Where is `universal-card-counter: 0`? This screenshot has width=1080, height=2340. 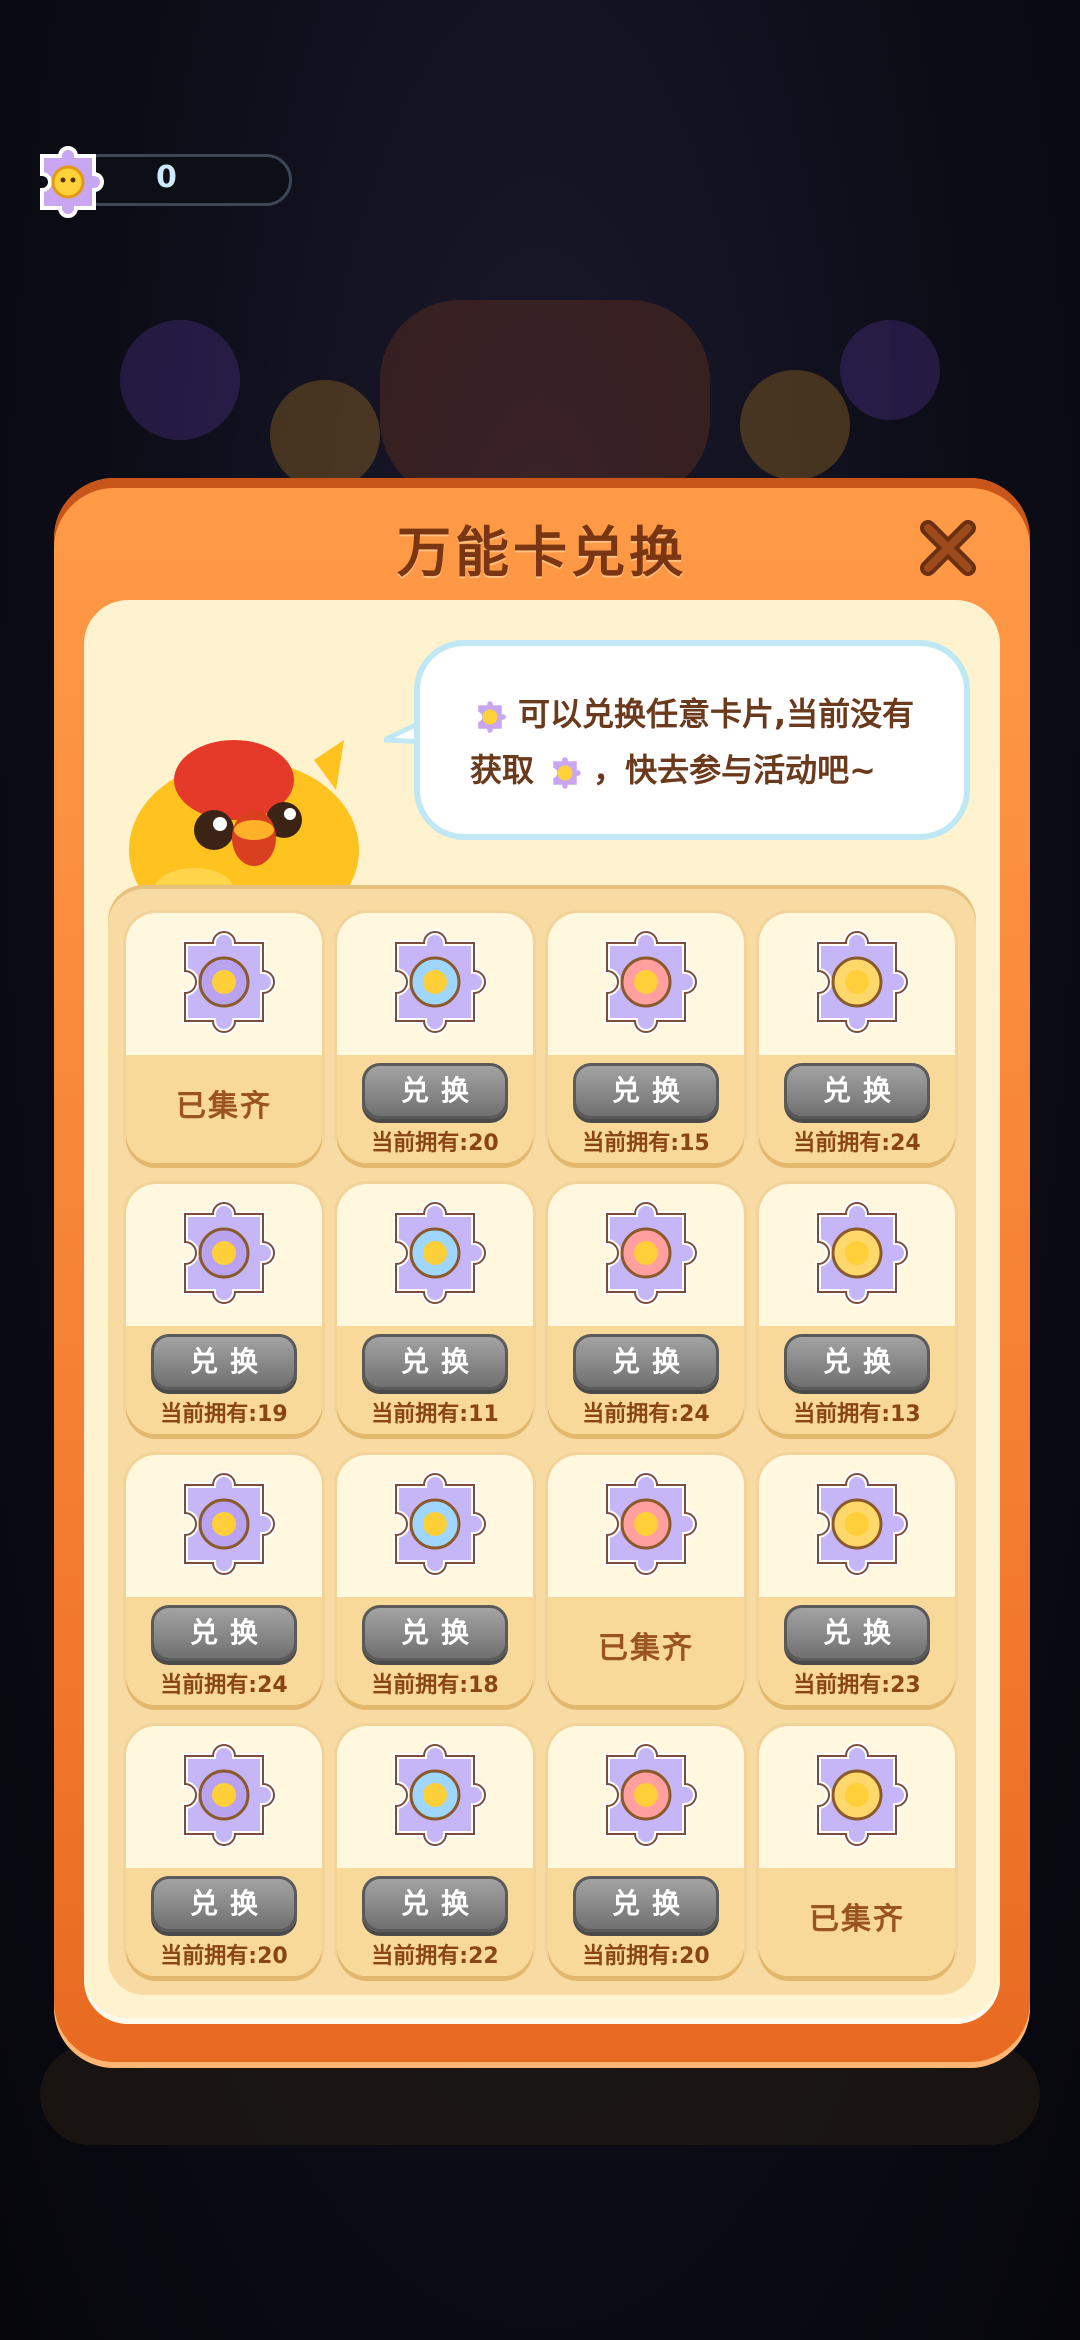
universal-card-counter: 0 is located at coordinates (160, 180).